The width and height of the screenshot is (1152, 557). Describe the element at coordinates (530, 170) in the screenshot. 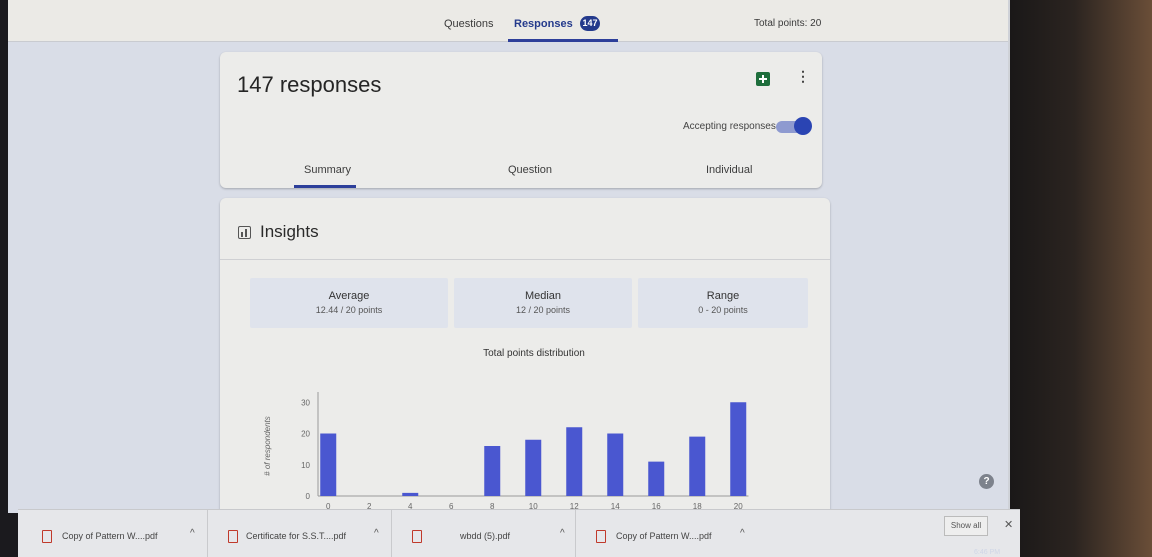

I see `tab-question: Question` at that location.